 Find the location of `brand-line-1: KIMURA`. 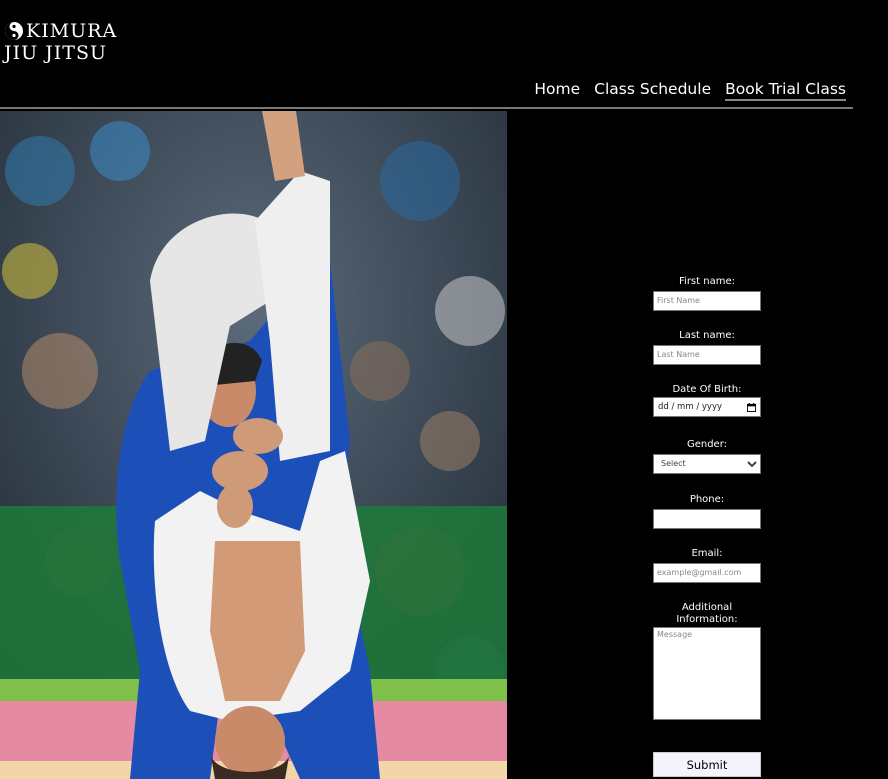

brand-line-1: KIMURA is located at coordinates (72, 31).